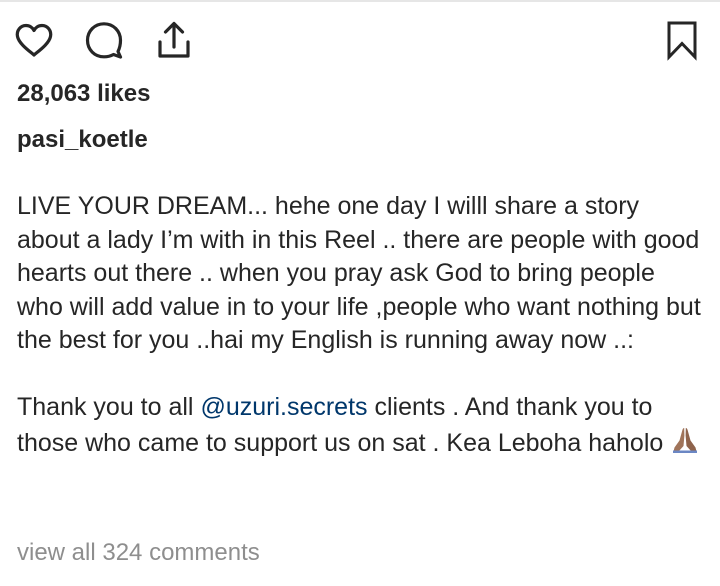 This screenshot has height=586, width=720. What do you see at coordinates (360, 35) in the screenshot?
I see `post-action-bar` at bounding box center [360, 35].